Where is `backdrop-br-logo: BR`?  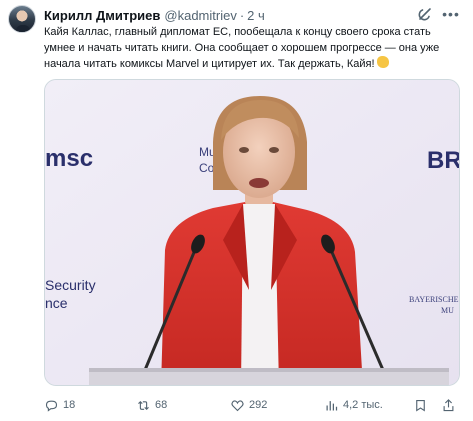
backdrop-br-logo: BR is located at coordinates (443, 160).